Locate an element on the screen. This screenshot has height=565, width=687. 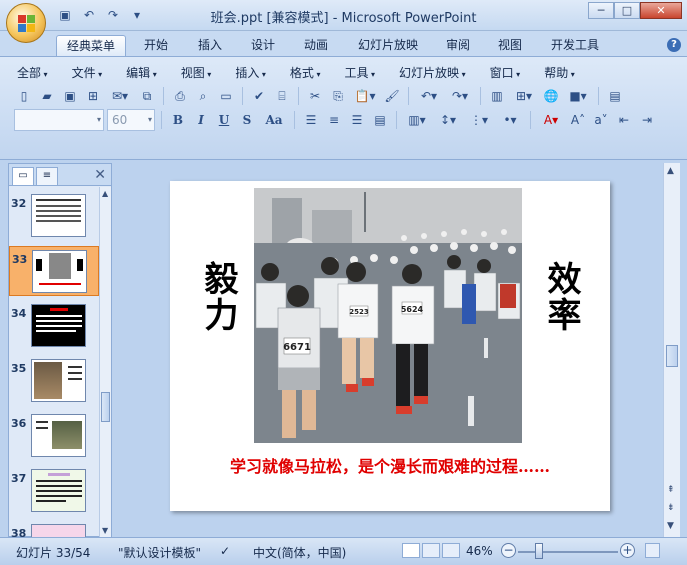
tab-developer: 开发工具 is located at coordinates (575, 46).